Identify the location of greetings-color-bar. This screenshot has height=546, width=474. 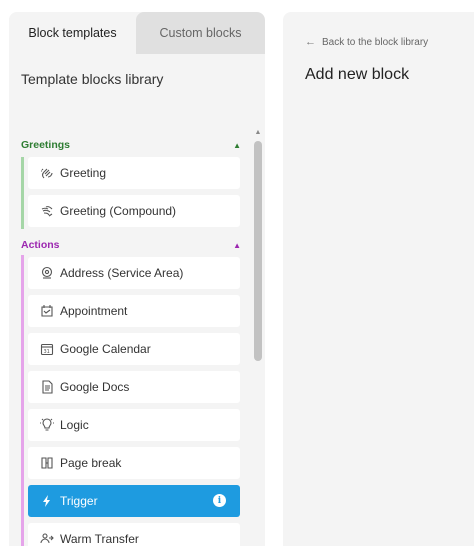
(22, 193).